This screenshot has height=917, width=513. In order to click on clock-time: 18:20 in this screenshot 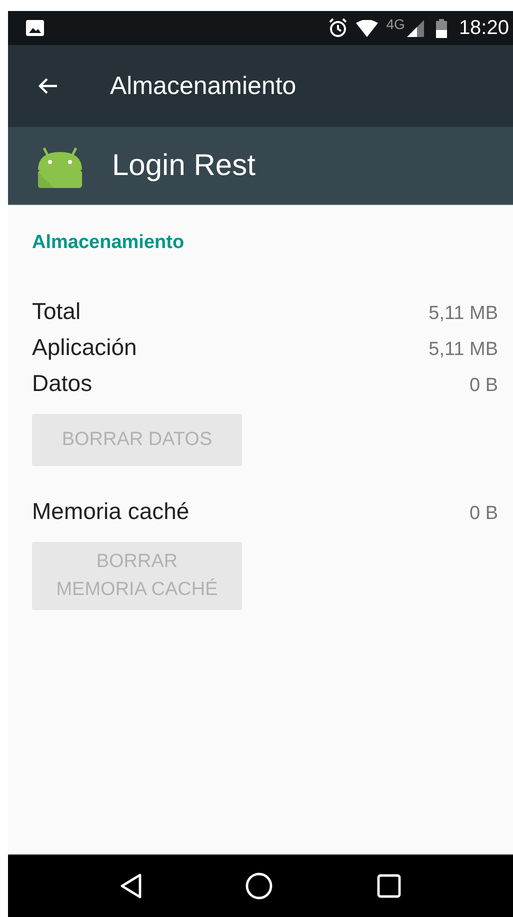, I will do `click(483, 28)`.